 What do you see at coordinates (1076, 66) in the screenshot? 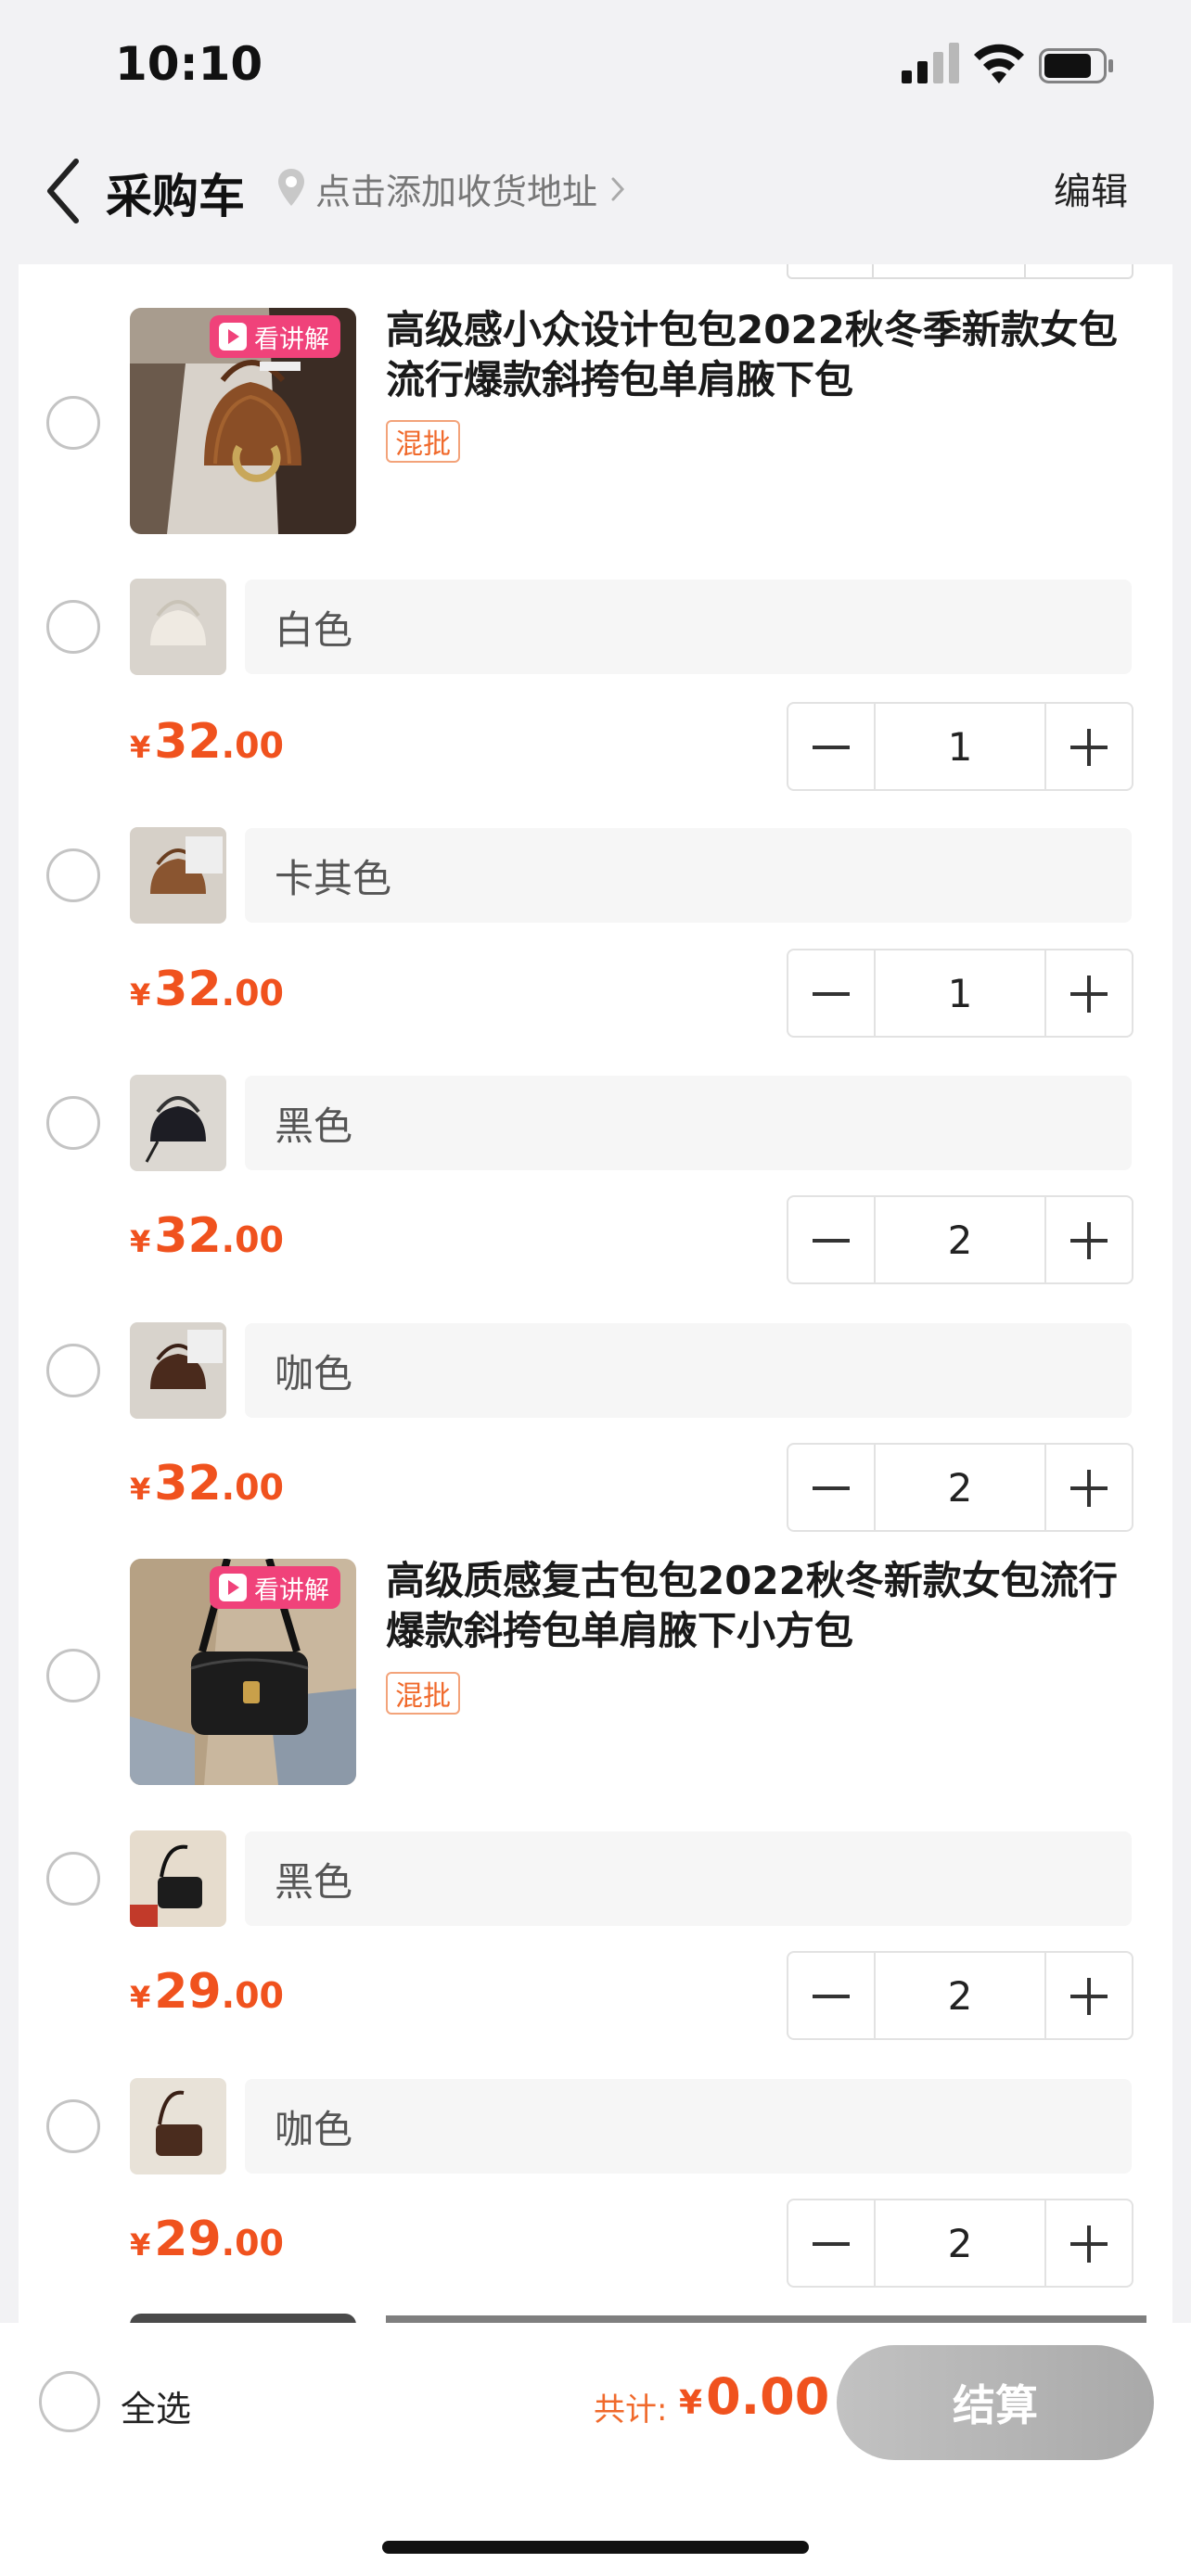
I see `battery-icon` at bounding box center [1076, 66].